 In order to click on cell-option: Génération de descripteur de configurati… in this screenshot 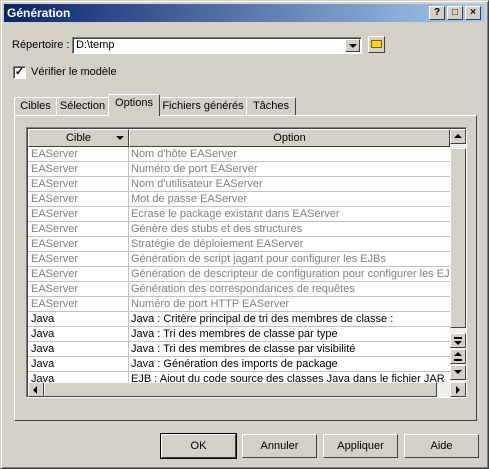, I will do `click(290, 274)`.